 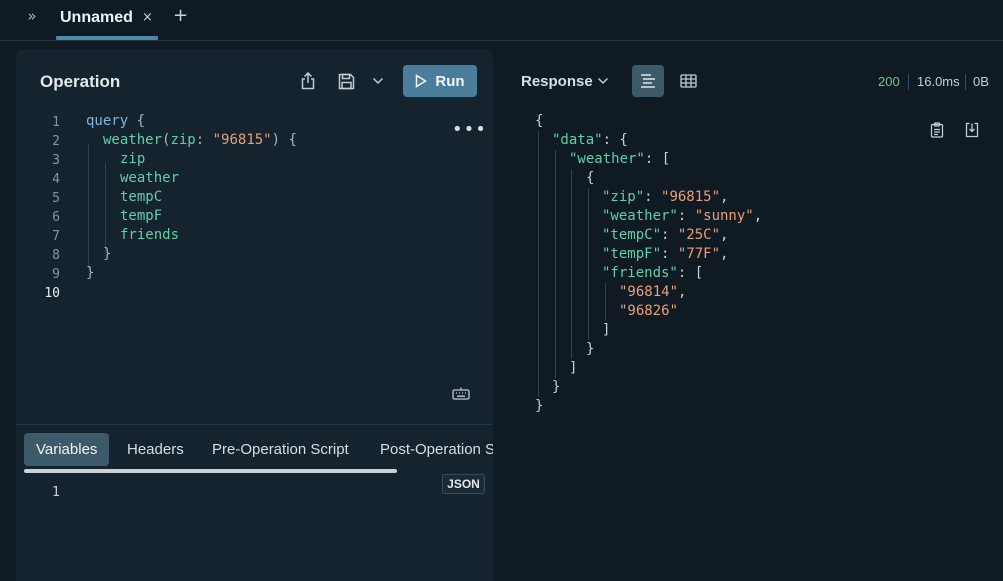 I want to click on add-tab-icon: +, so click(x=180, y=15).